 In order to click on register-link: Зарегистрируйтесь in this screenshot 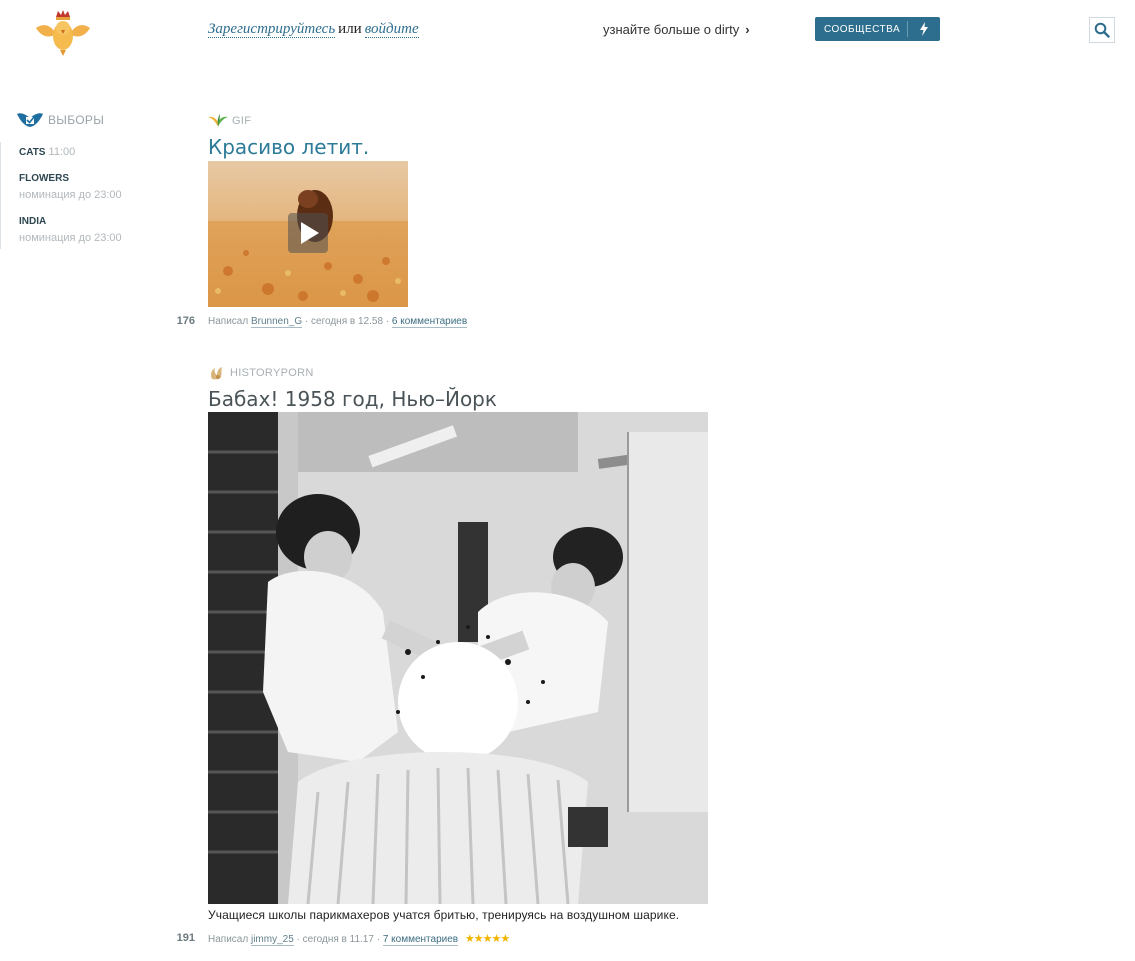, I will do `click(272, 29)`.